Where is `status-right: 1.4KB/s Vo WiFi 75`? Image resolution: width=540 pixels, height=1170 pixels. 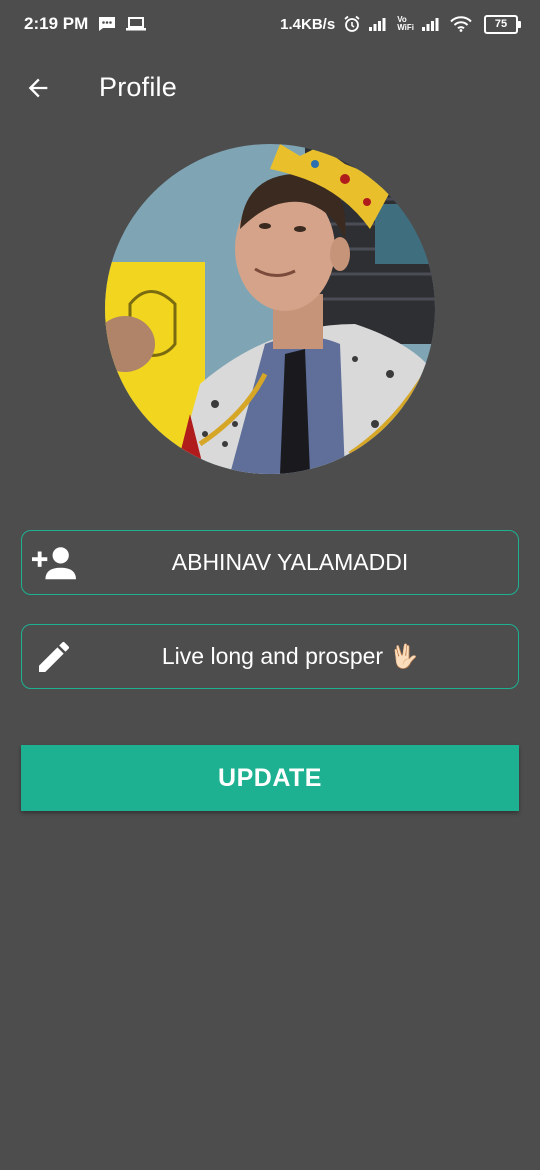 status-right: 1.4KB/s Vo WiFi 75 is located at coordinates (400, 24).